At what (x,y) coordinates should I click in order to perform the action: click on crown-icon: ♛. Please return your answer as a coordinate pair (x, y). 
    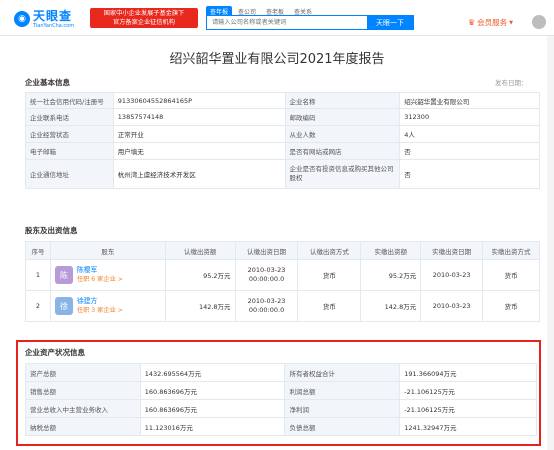
    Looking at the image, I should click on (472, 22).